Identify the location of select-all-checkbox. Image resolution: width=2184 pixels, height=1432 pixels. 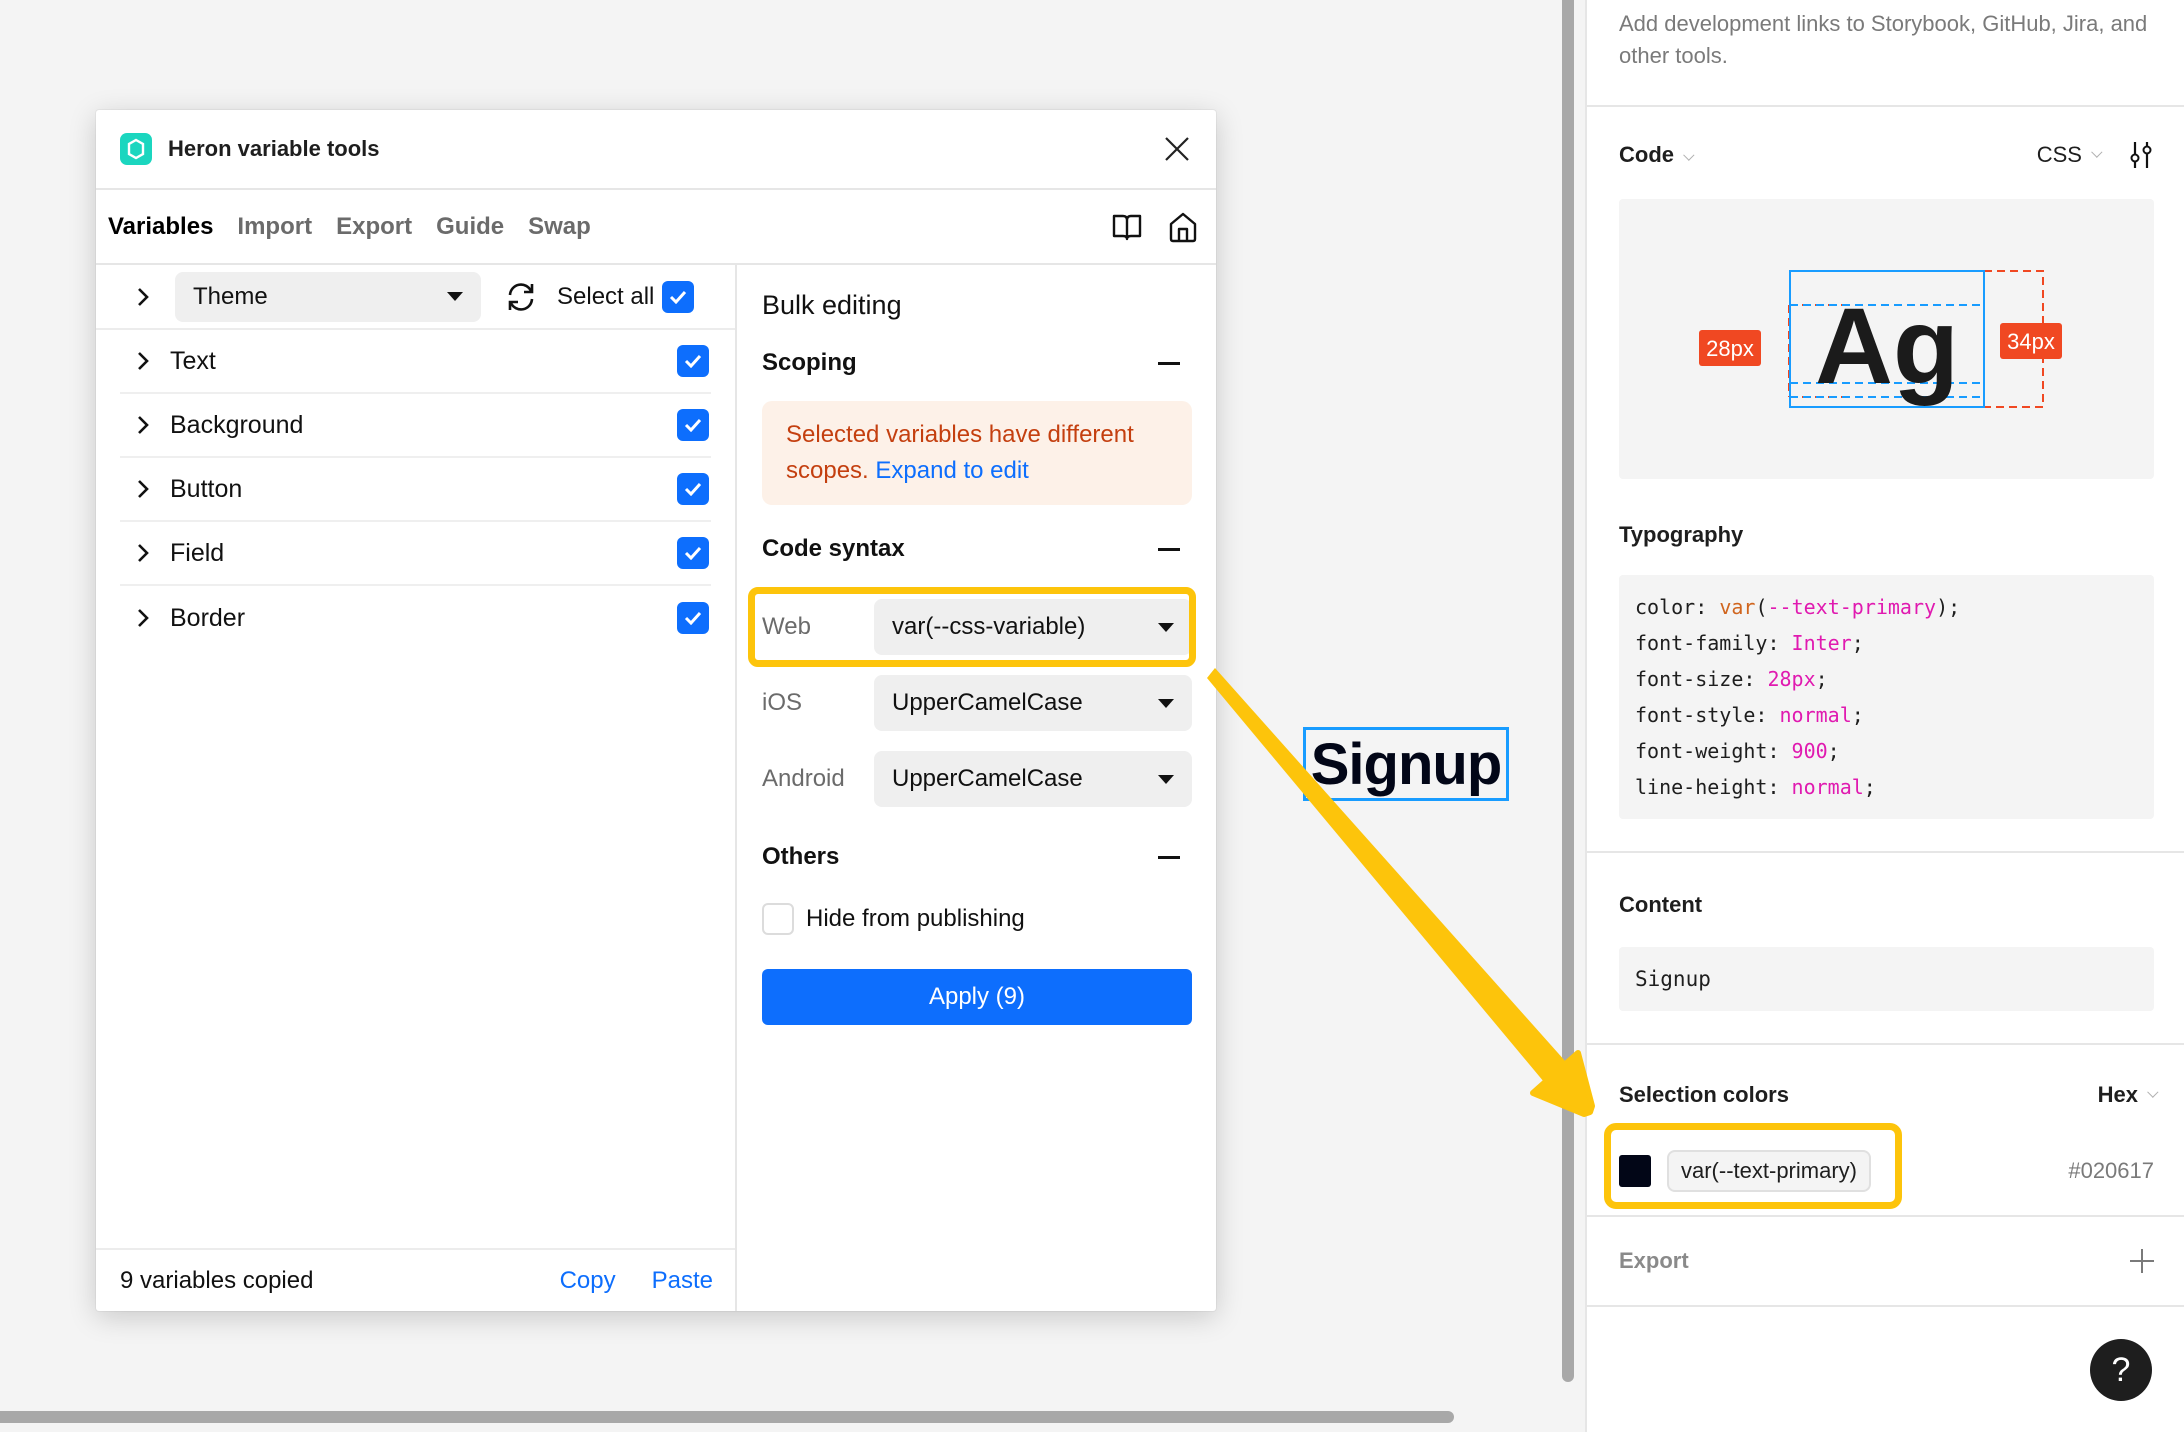
(678, 296).